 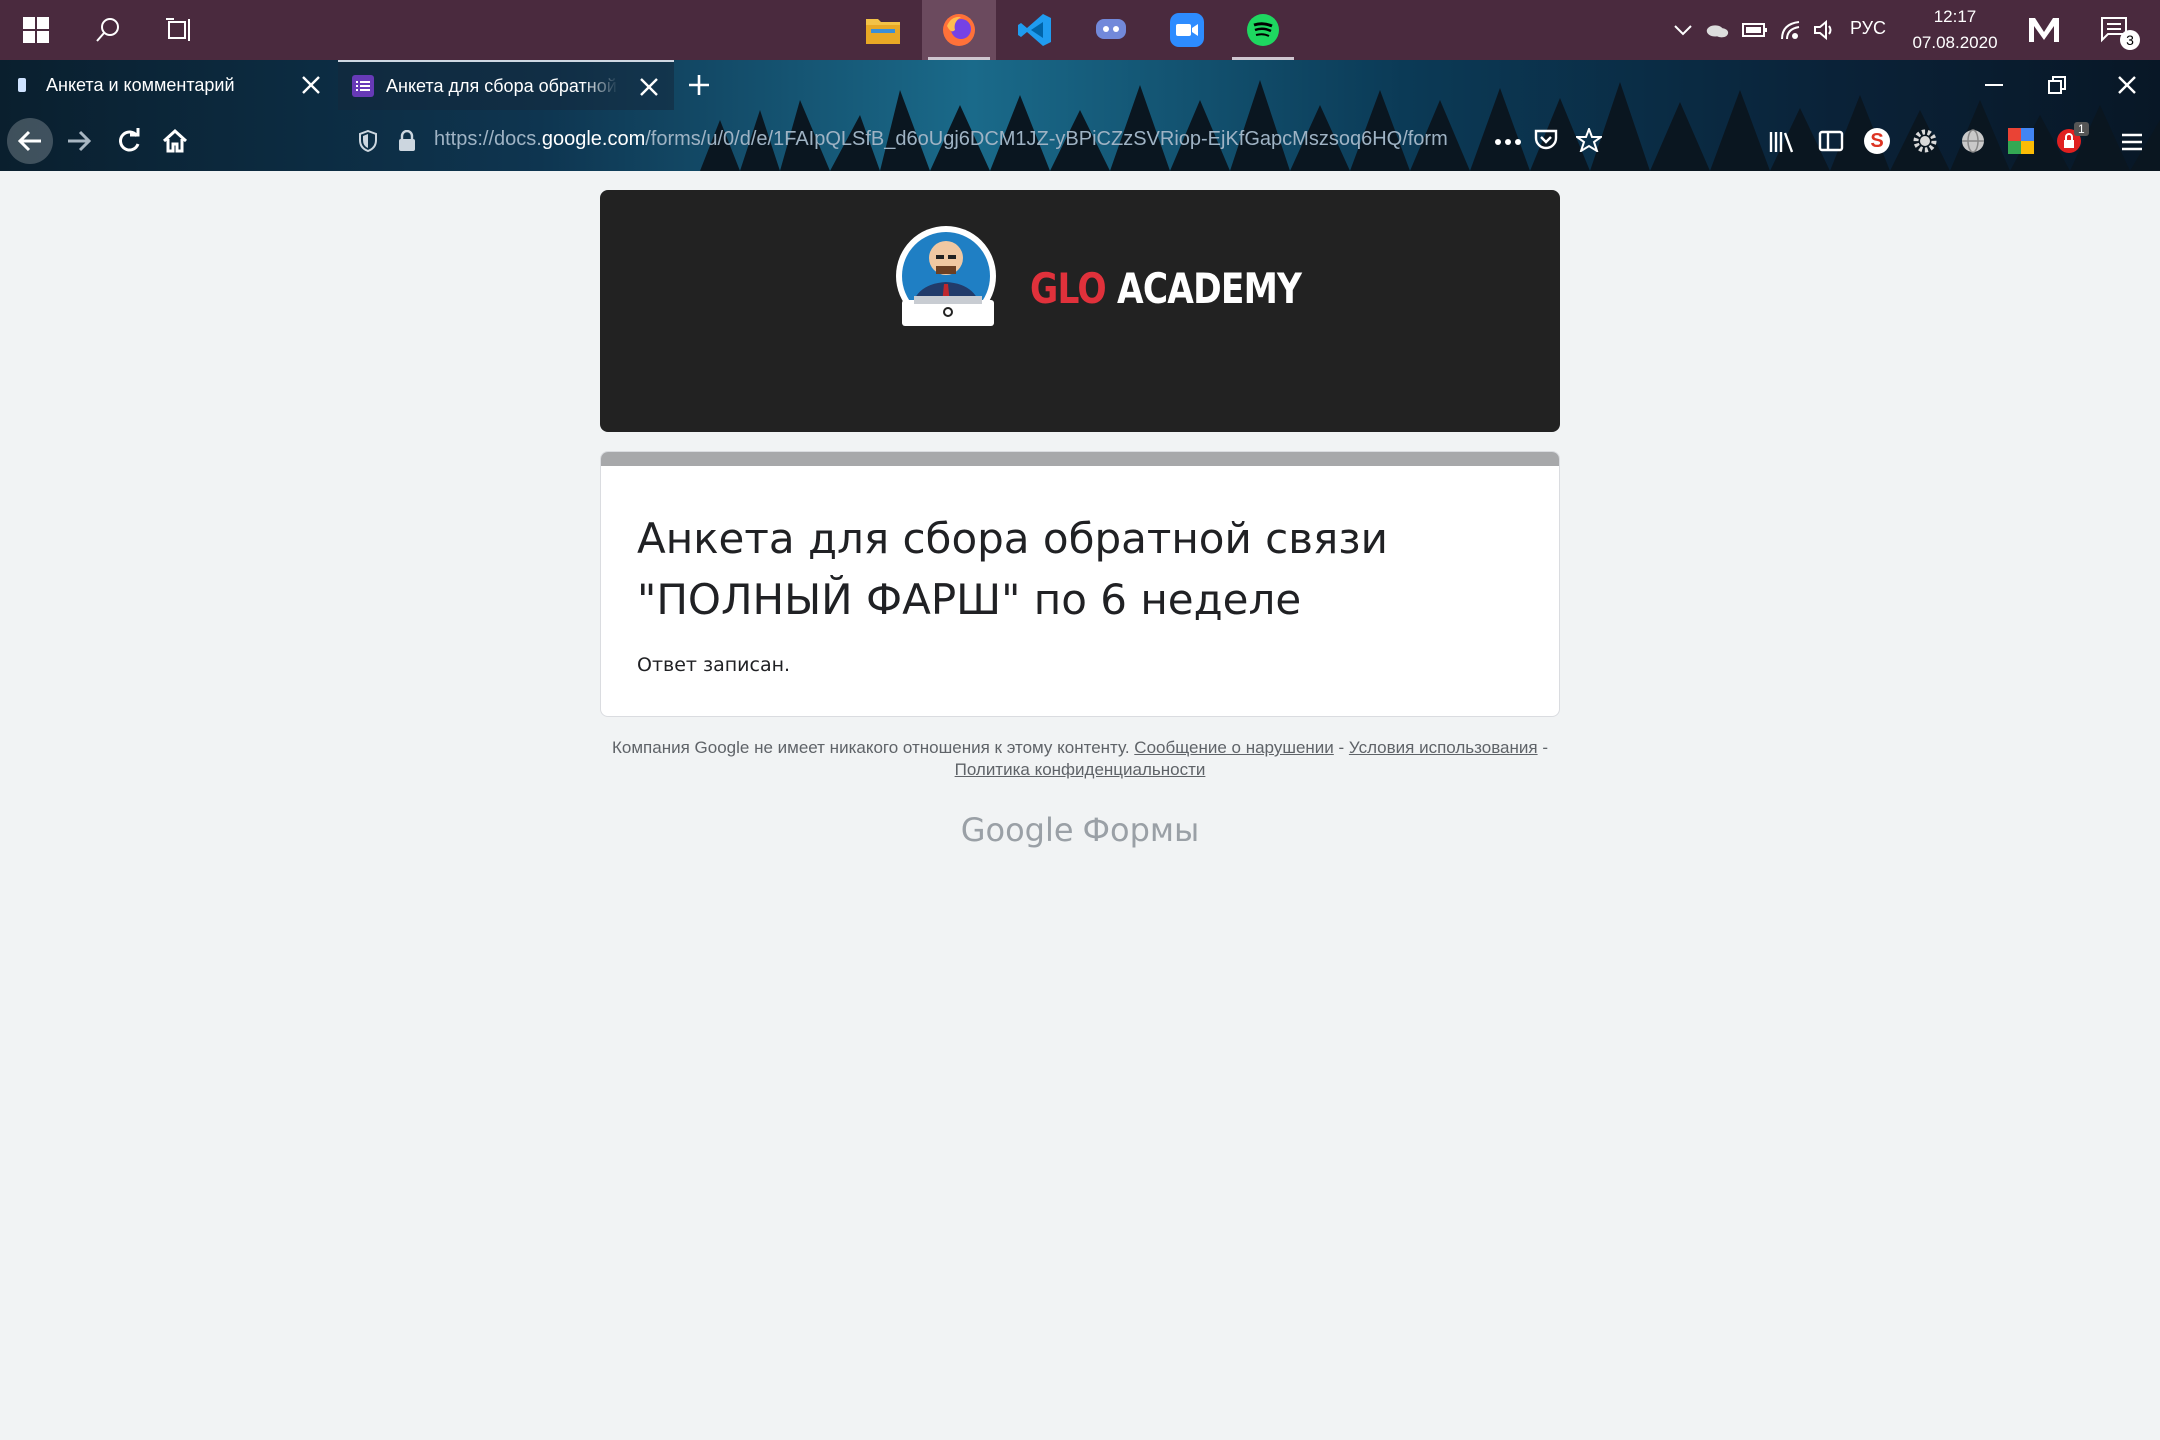 I want to click on firefox-icon, so click(x=959, y=30).